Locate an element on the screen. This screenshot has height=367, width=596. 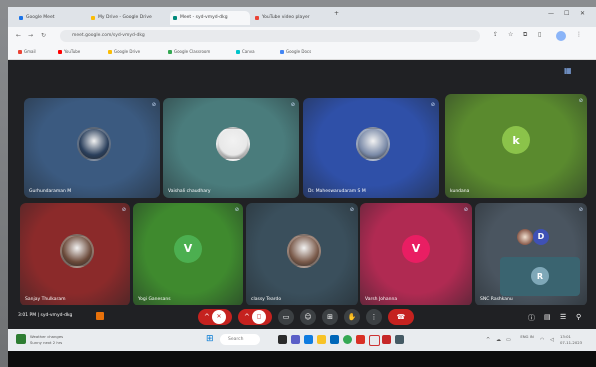
close-window-icon: ✕ is located at coordinates (582, 13).